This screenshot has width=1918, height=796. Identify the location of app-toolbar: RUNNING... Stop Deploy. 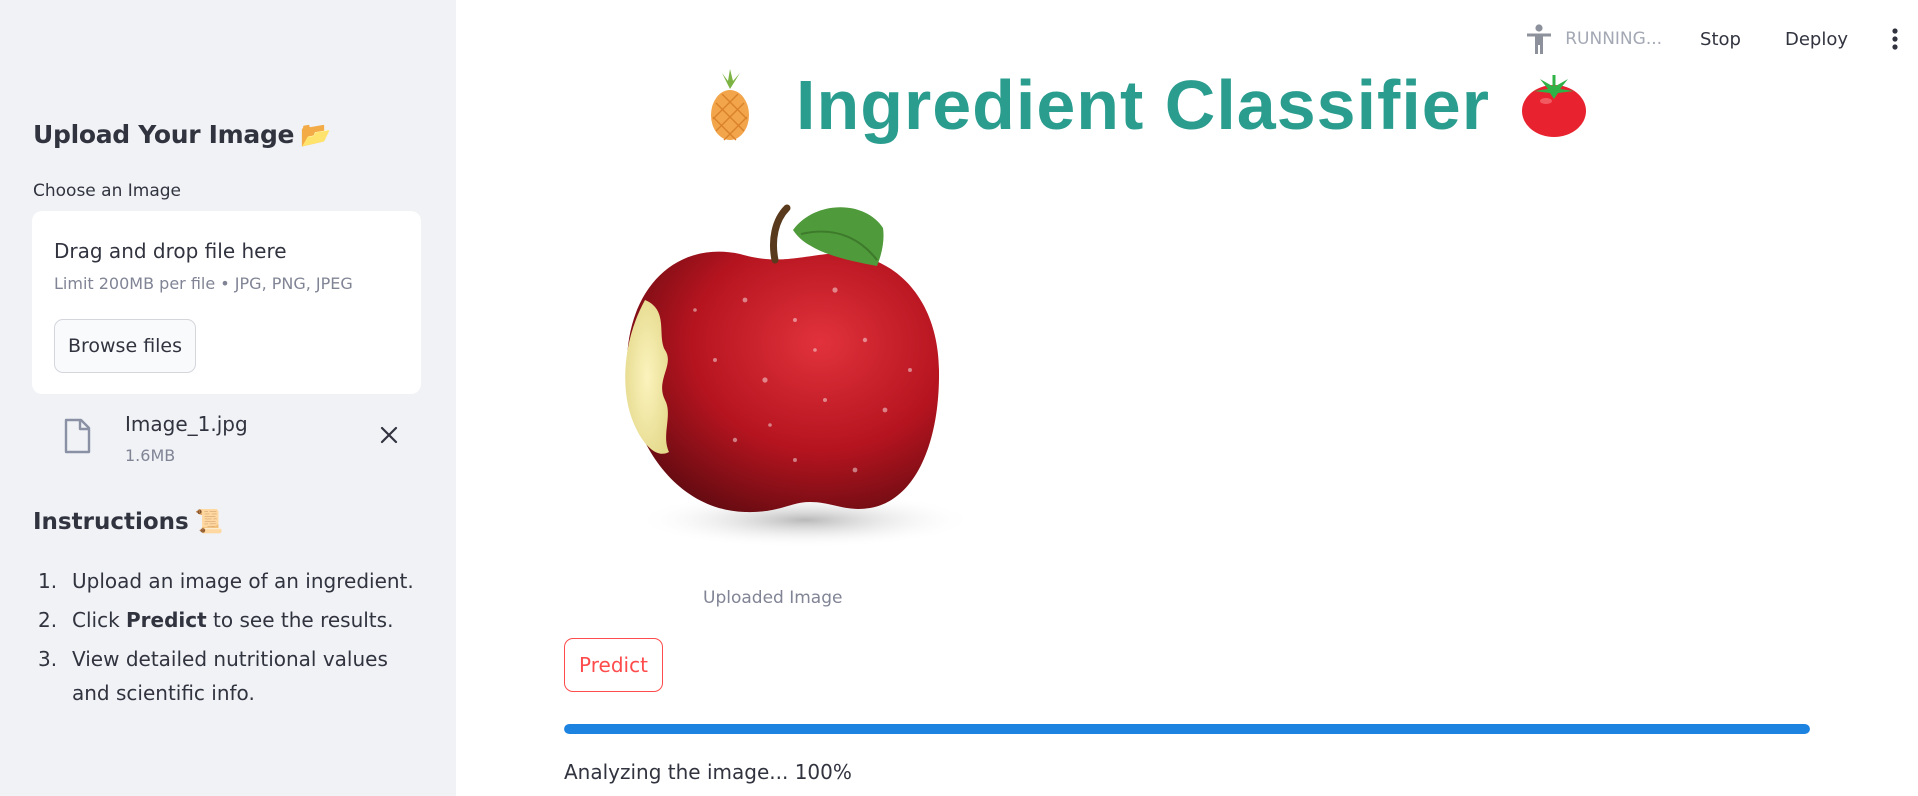
(1721, 39).